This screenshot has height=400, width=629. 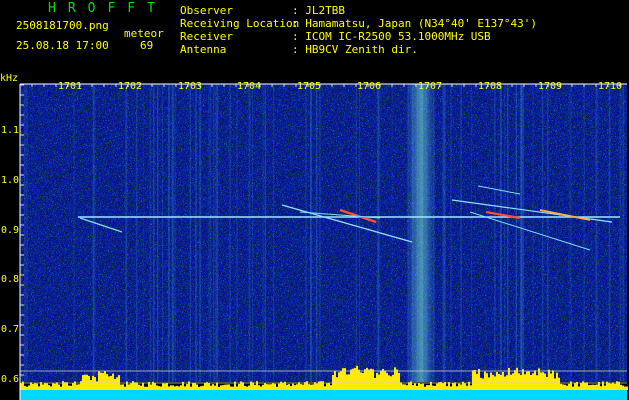 What do you see at coordinates (10, 230) in the screenshot?
I see `freq-tick-label: 0.9` at bounding box center [10, 230].